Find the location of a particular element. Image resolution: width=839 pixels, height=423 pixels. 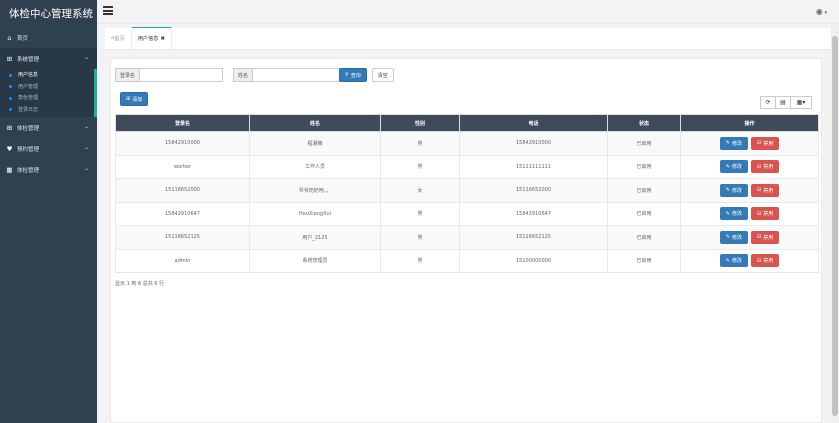

table-cell: 用户_2125 is located at coordinates (315, 237).